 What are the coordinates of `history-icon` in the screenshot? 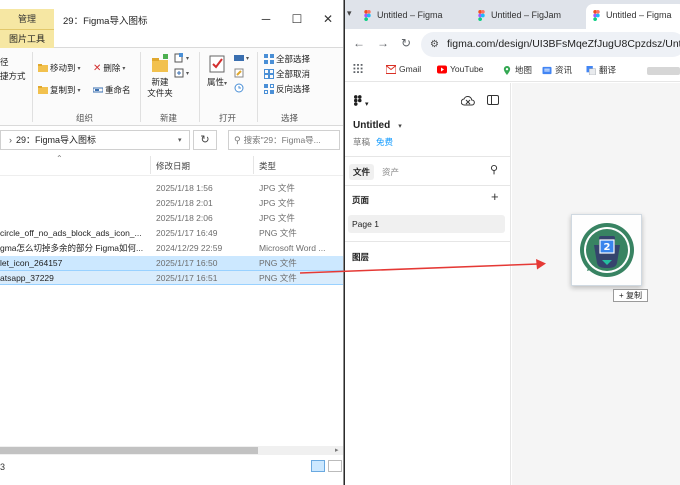 It's located at (239, 88).